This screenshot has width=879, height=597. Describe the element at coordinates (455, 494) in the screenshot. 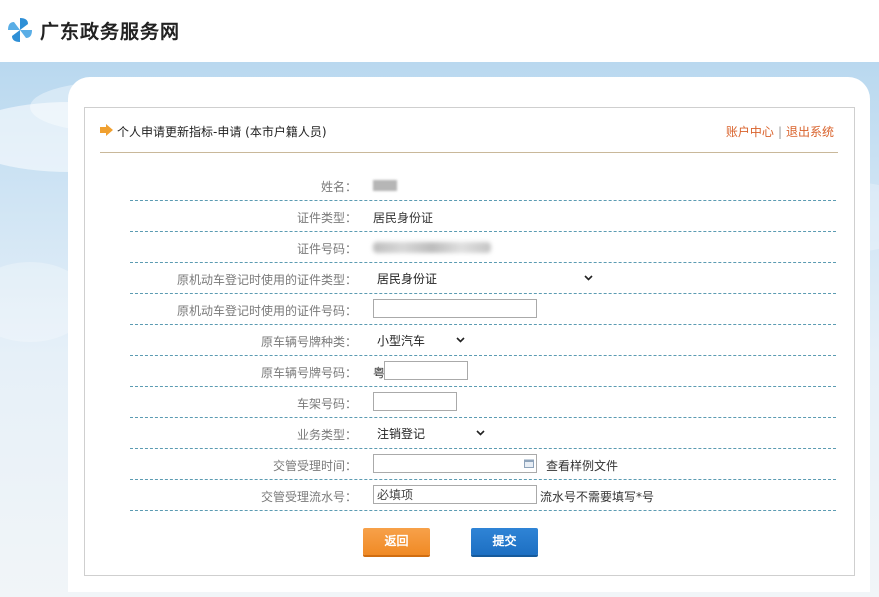

I see `serial-input` at that location.